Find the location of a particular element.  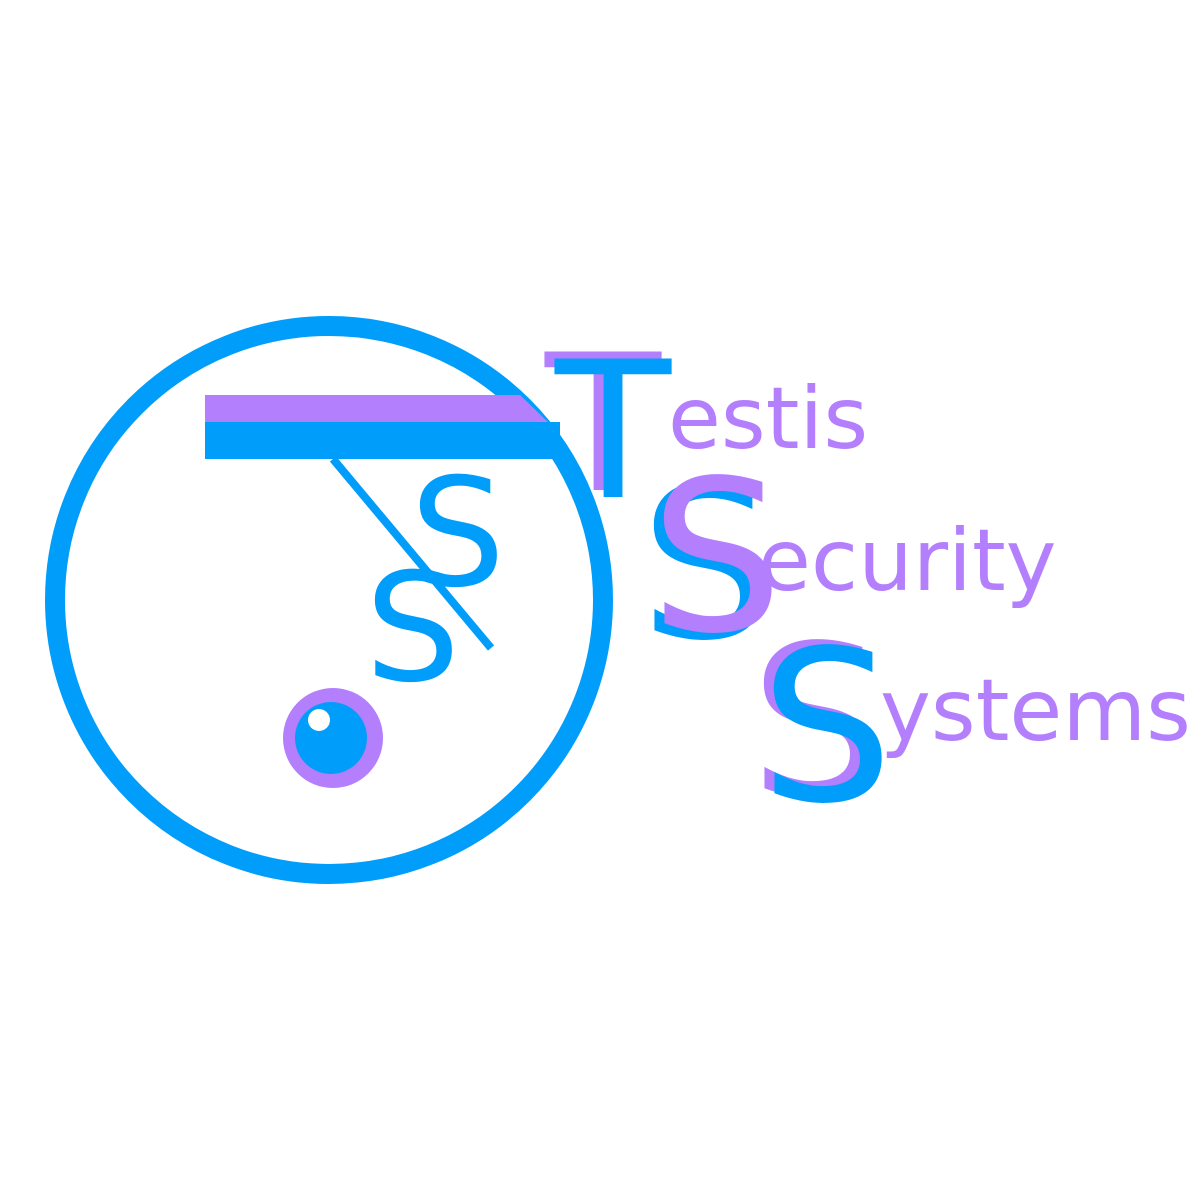

lens-iris-icon is located at coordinates (331, 738).